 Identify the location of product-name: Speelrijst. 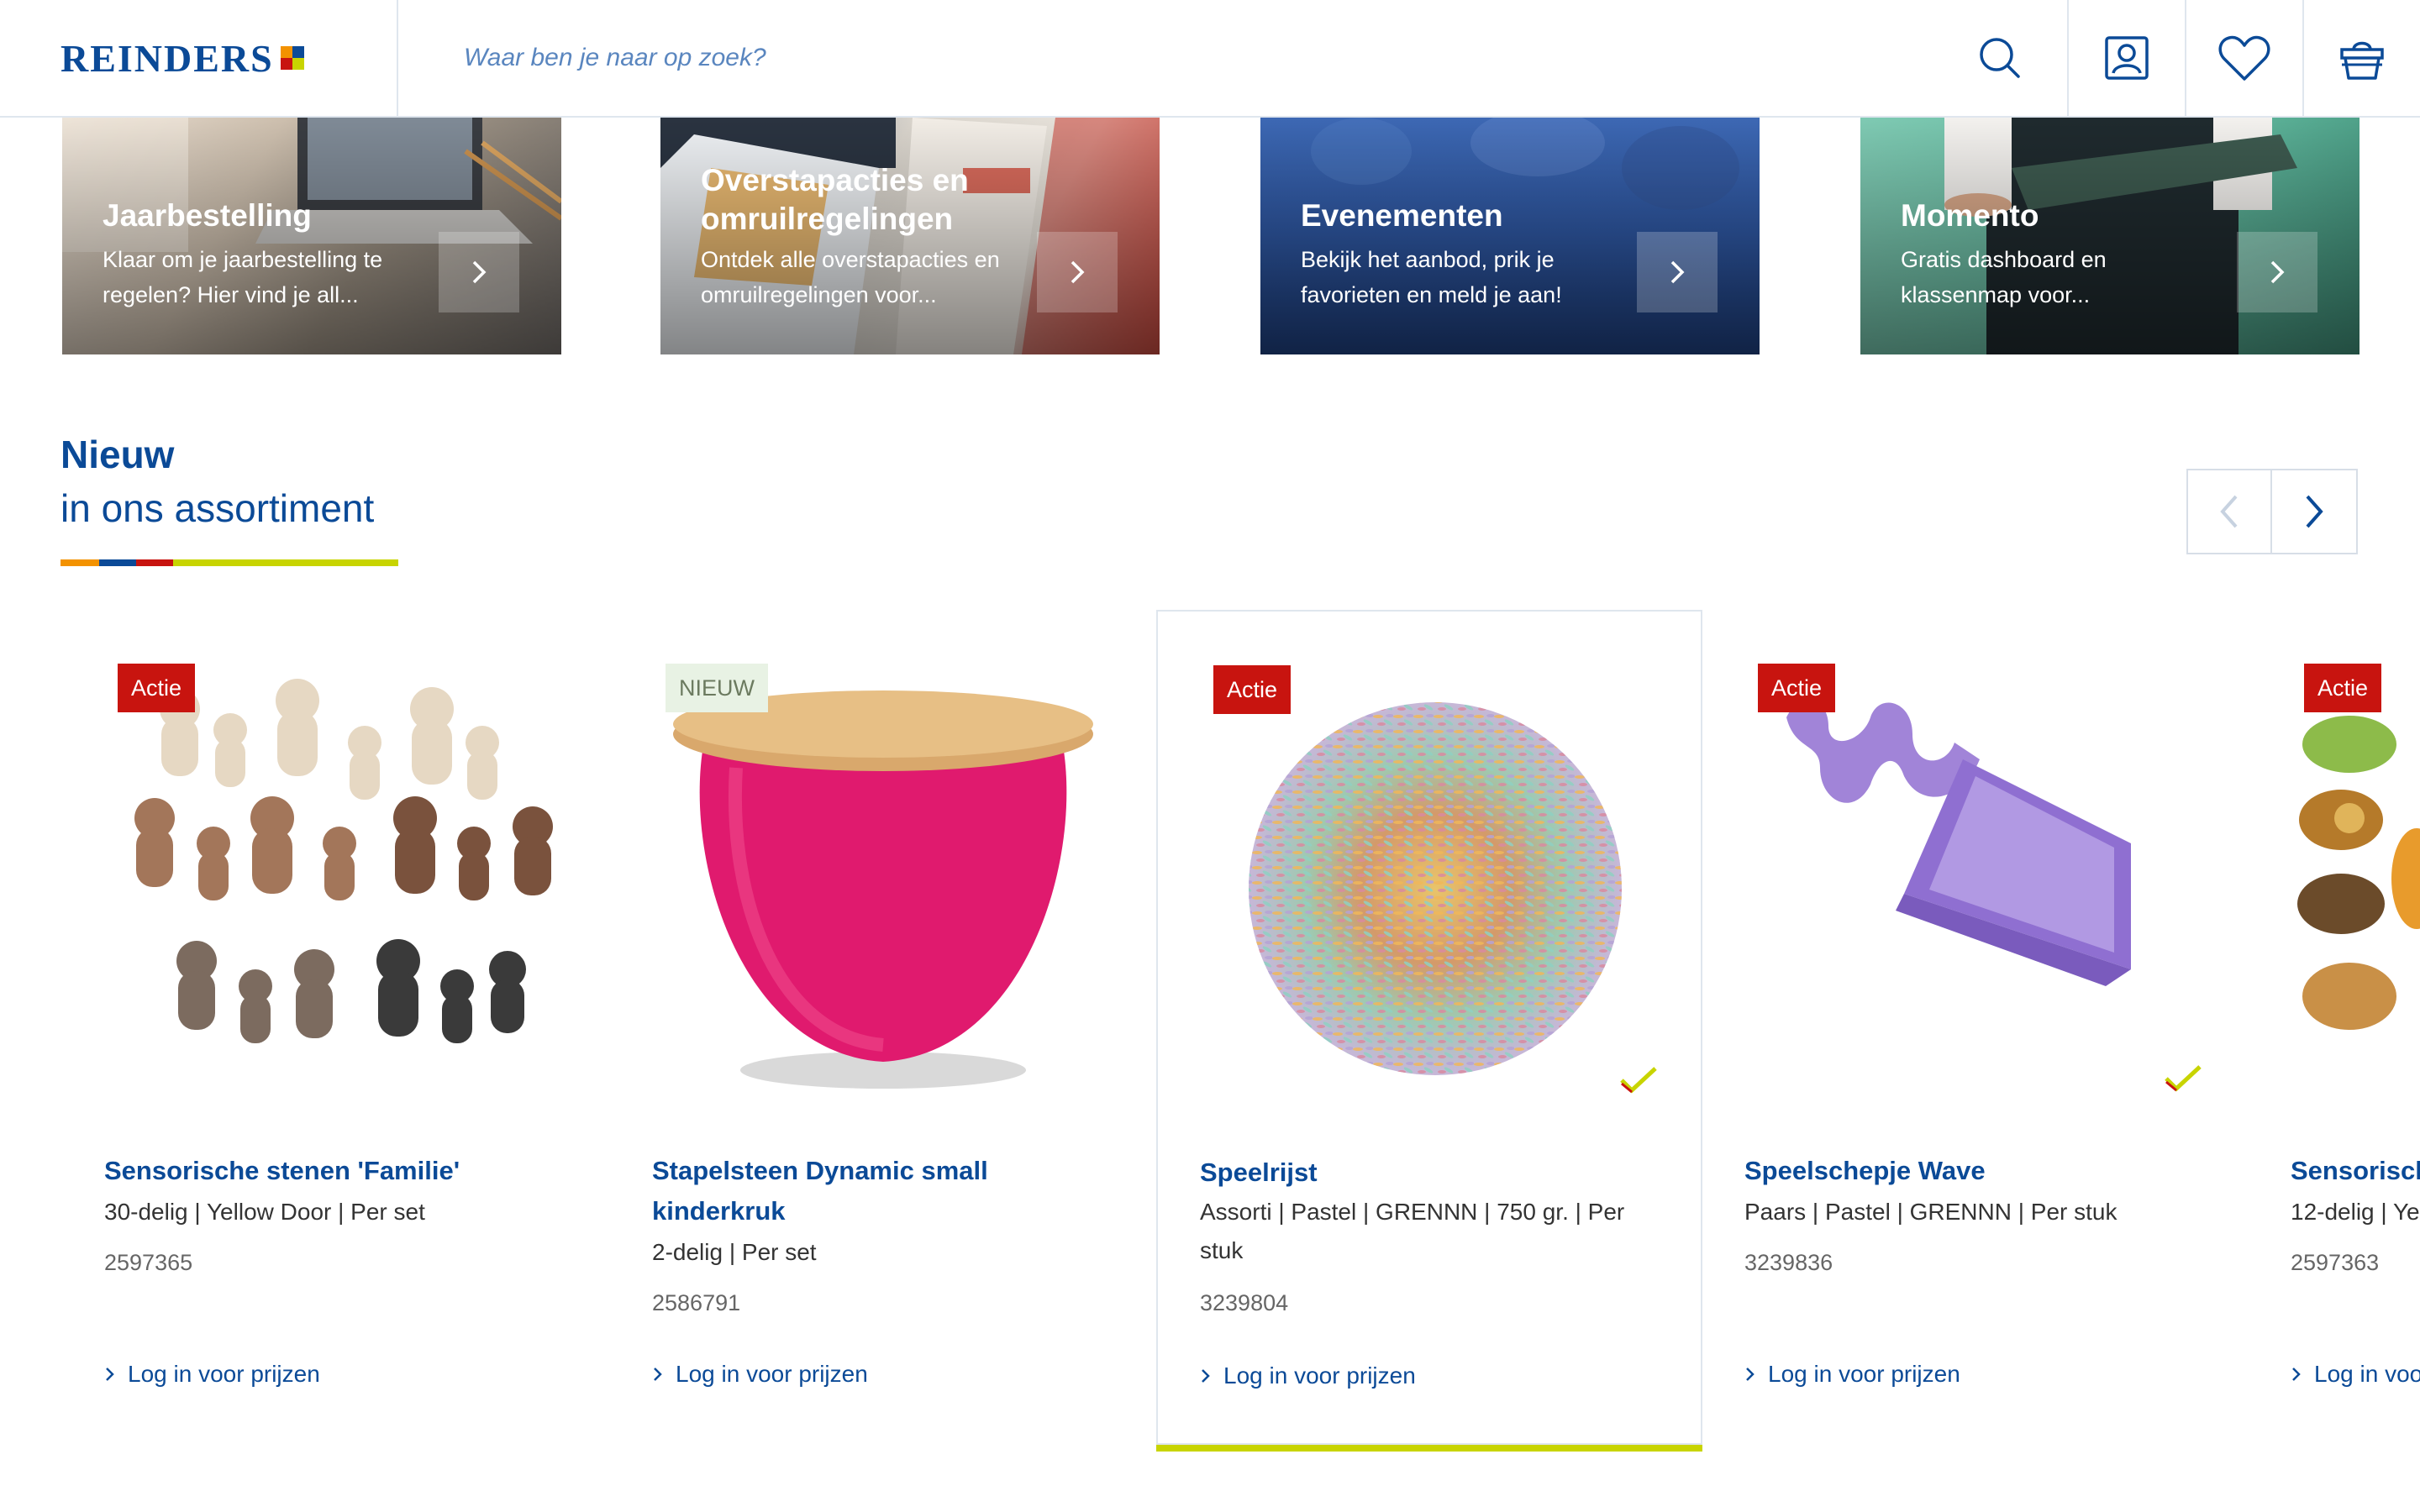
(1435, 1172).